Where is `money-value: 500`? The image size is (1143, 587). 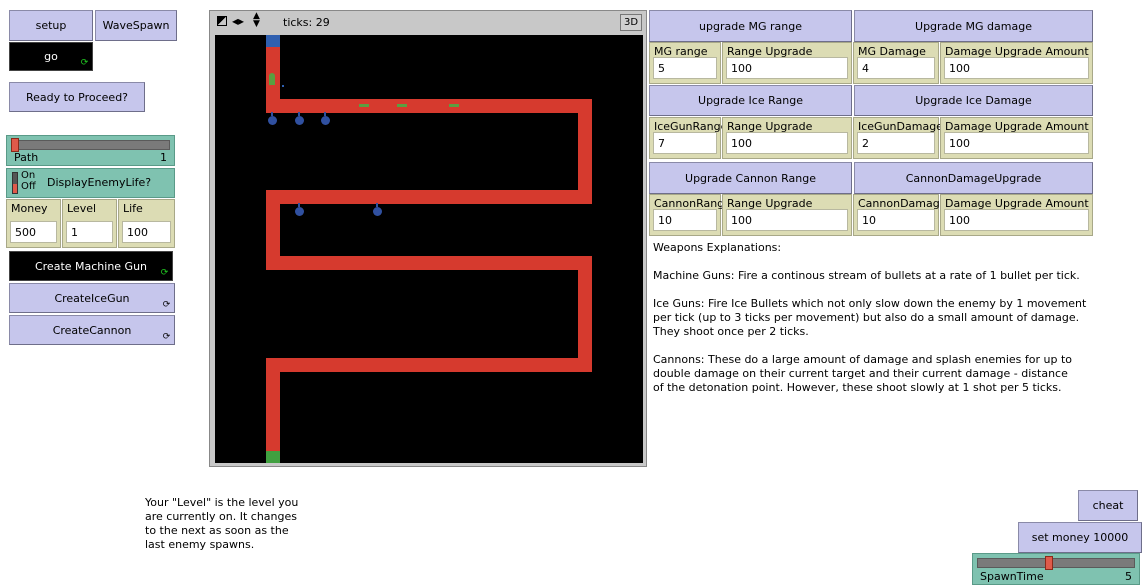
money-value: 500 is located at coordinates (33, 232).